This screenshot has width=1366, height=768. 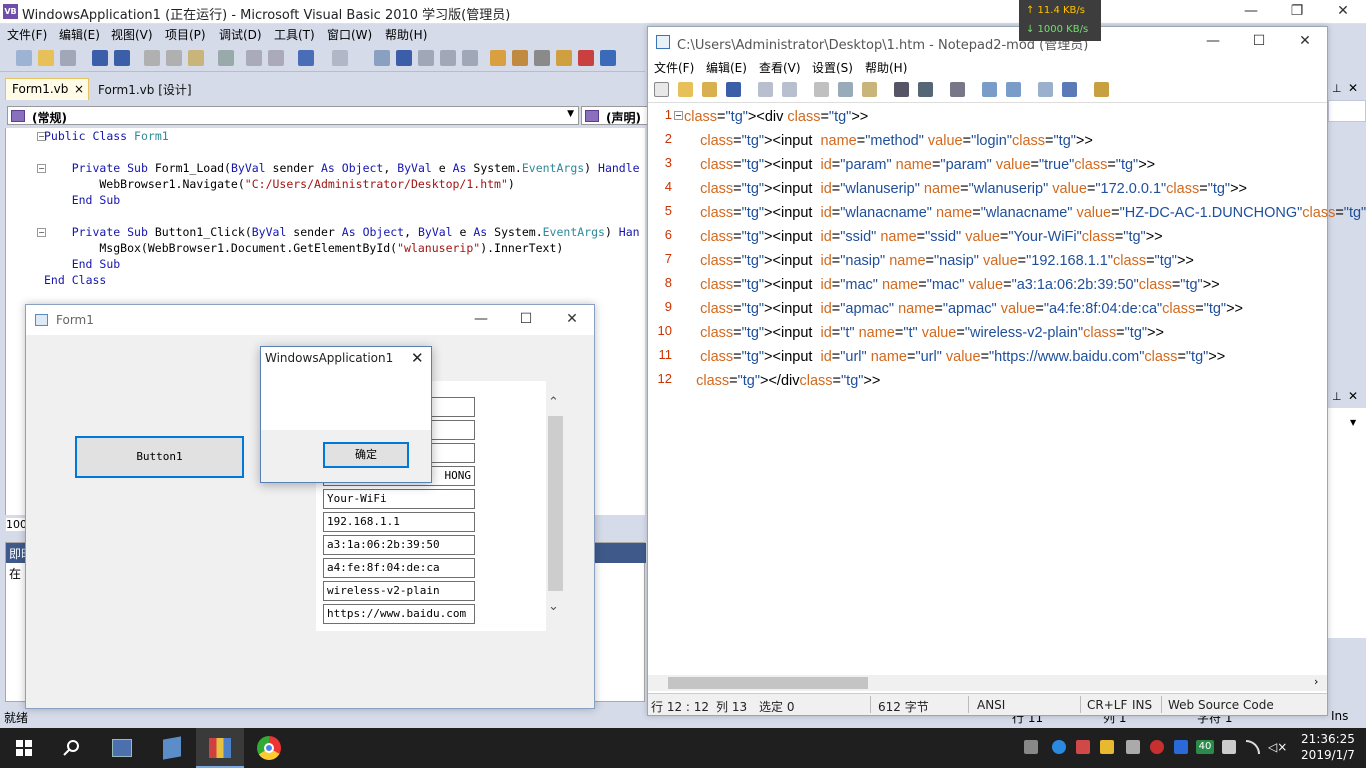 I want to click on np-menu-help: 帮助(H), so click(x=886, y=67).